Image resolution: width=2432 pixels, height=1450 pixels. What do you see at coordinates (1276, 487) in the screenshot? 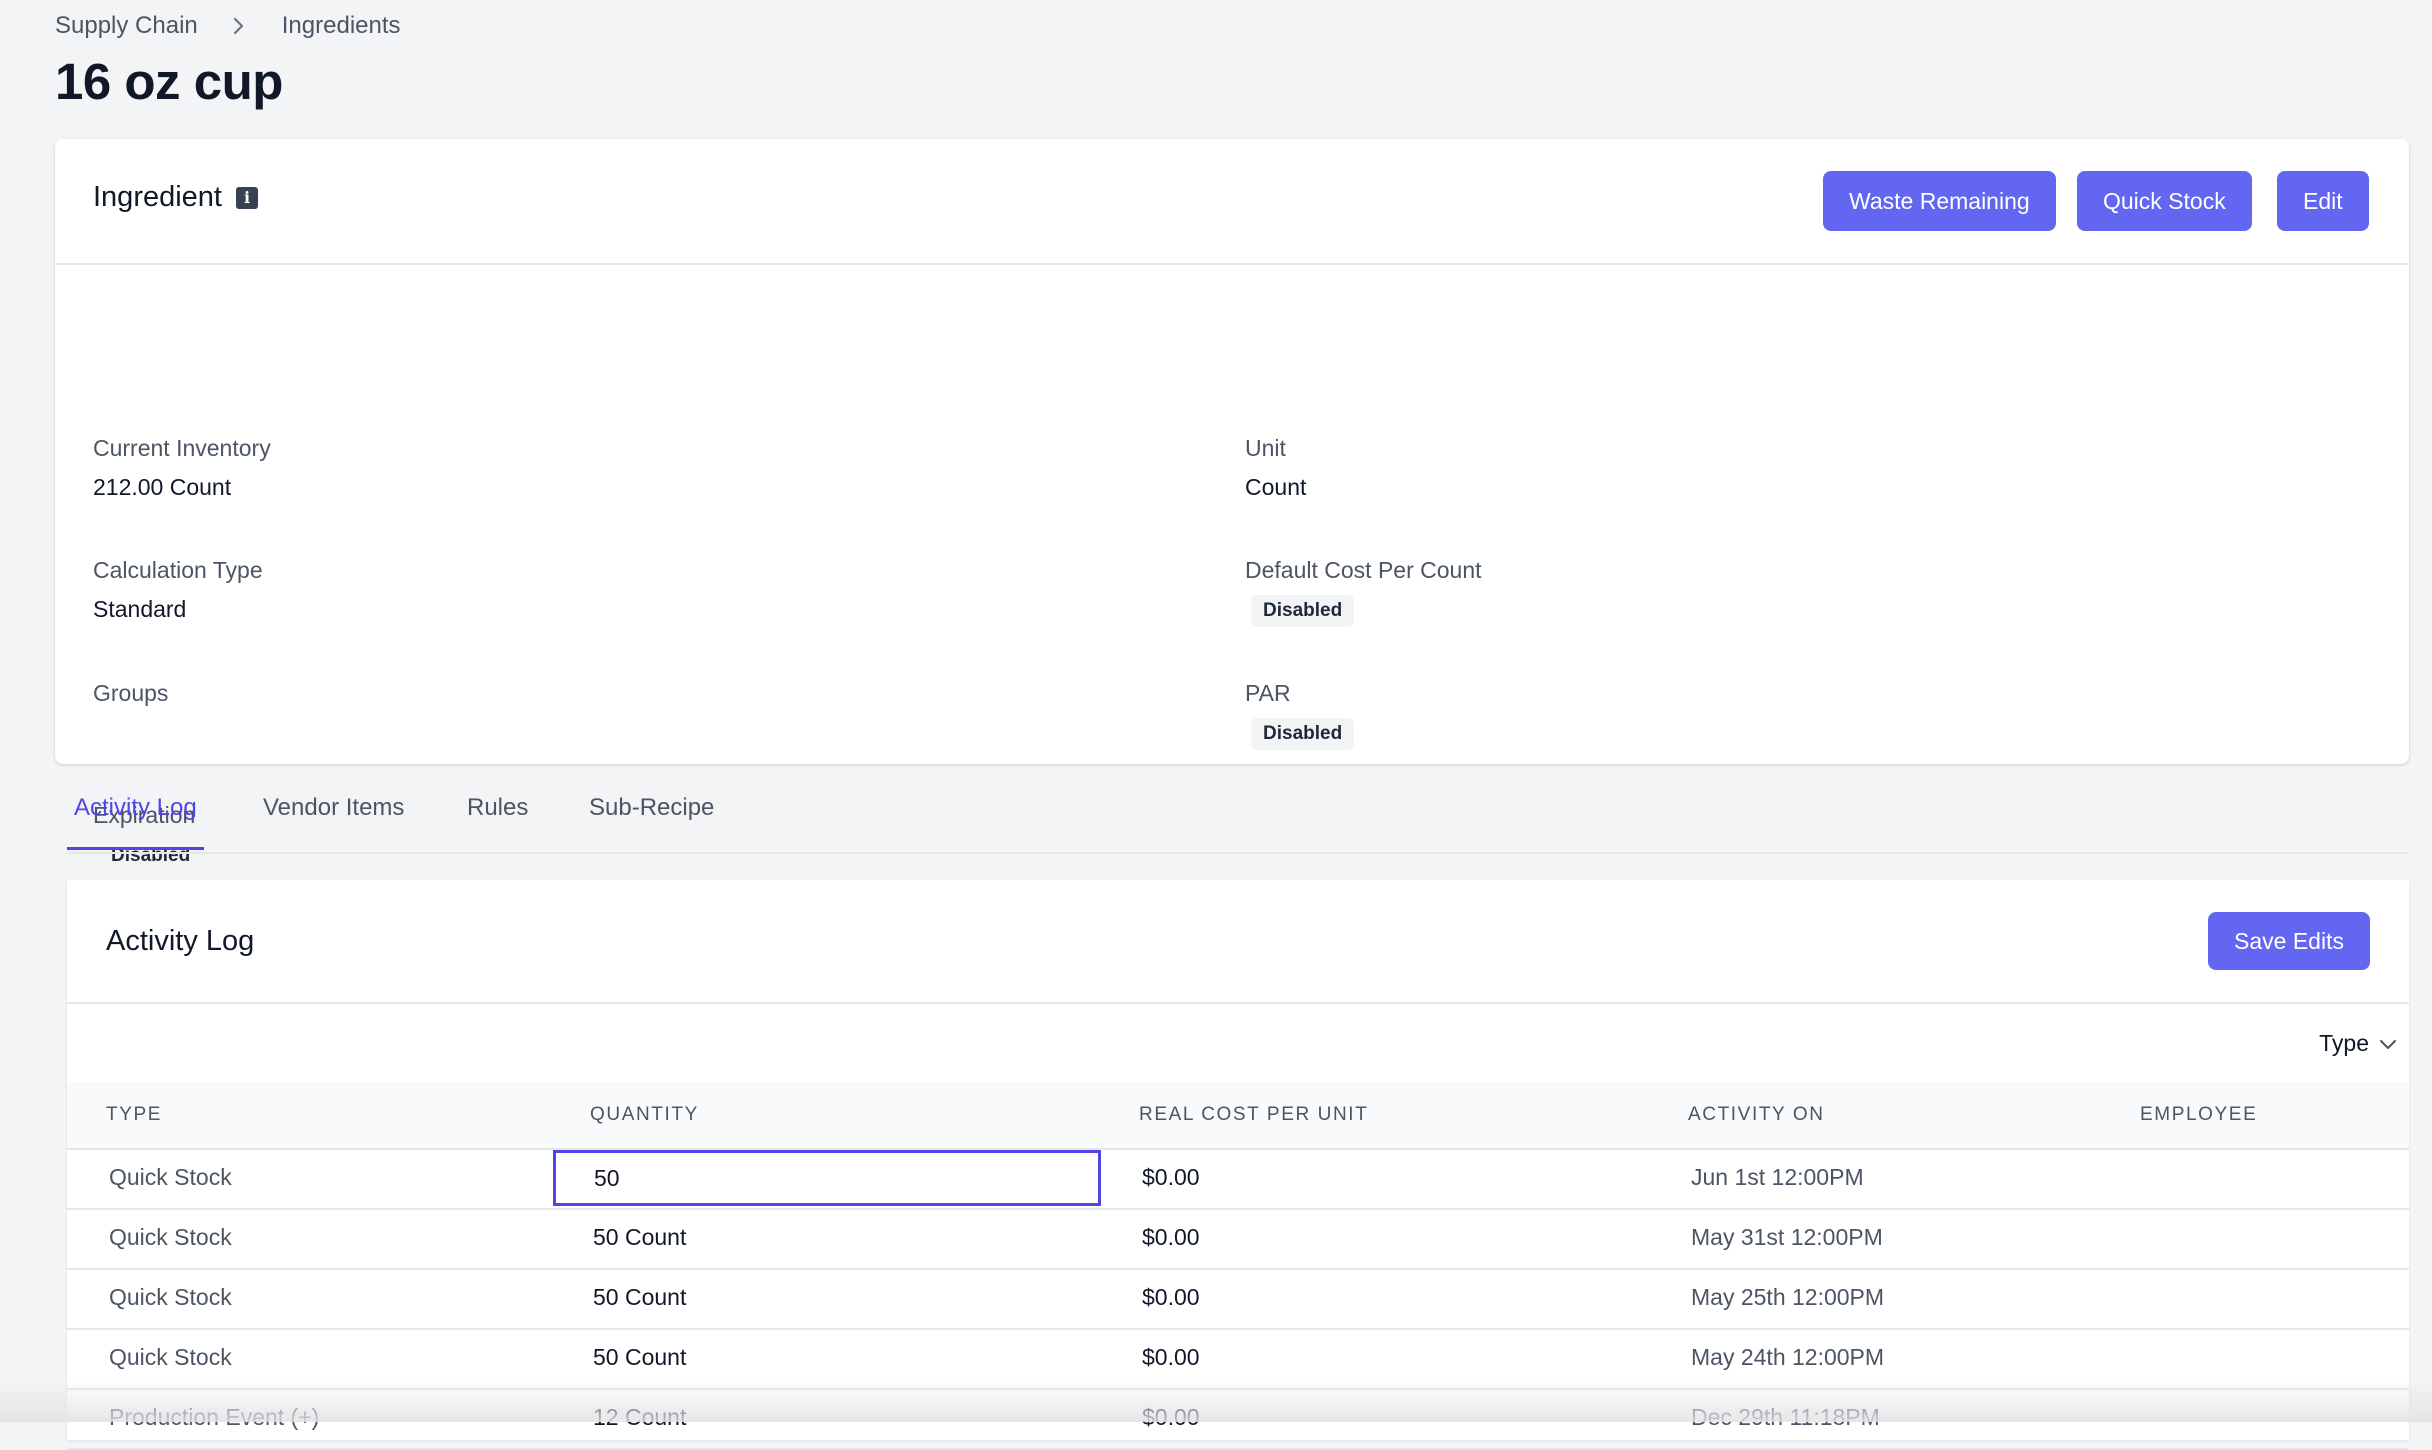
I see `field-value: Count` at bounding box center [1276, 487].